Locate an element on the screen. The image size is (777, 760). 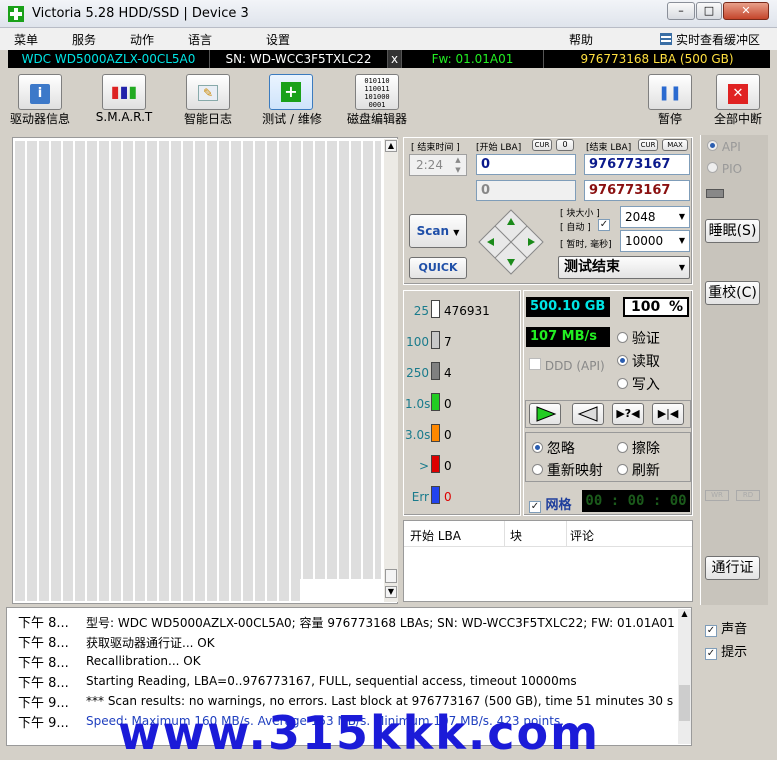
menu-settings: 设置 is located at coordinates (278, 39).